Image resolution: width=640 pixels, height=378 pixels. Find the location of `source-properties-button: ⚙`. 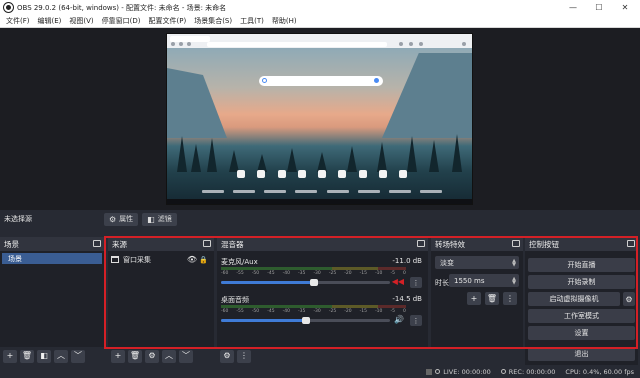

source-properties-button: ⚙ is located at coordinates (152, 356).